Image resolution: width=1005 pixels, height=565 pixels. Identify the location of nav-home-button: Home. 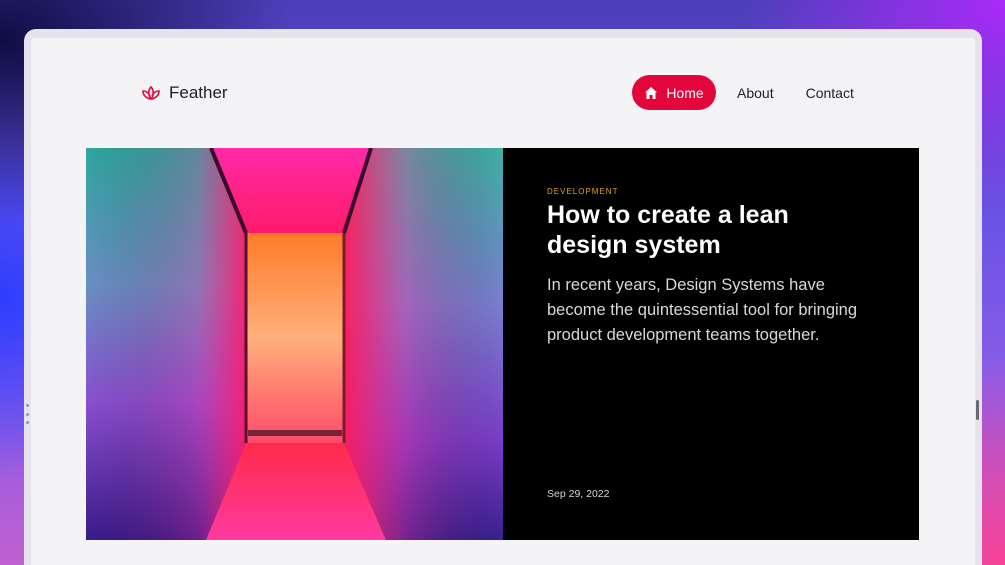
(674, 92).